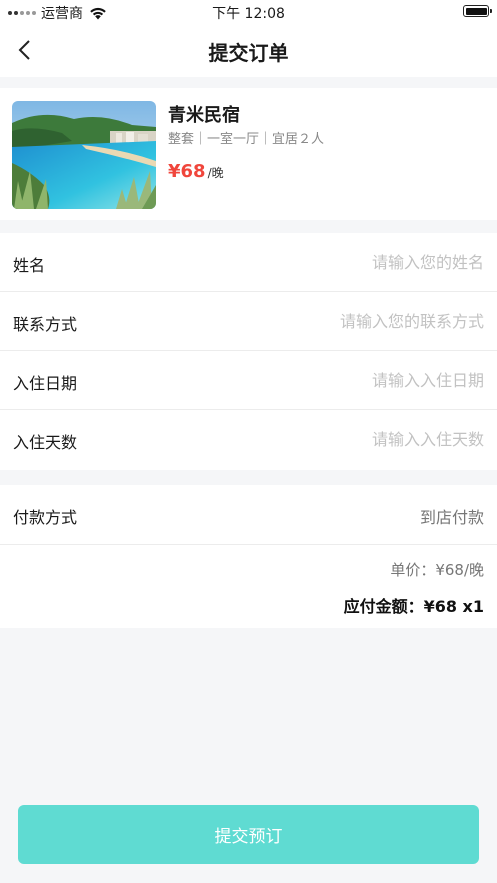 The image size is (497, 883). Describe the element at coordinates (248, 154) in the screenshot. I see `property-card: 青米民宿 整套｜一室一厅｜宜居２人 ¥68/晚` at that location.